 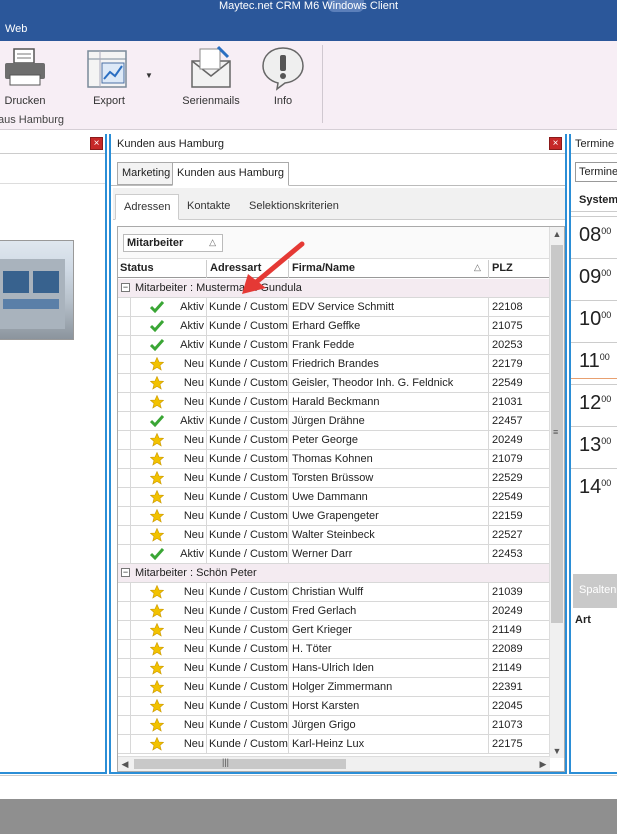 What do you see at coordinates (594, 361) in the screenshot?
I see `hour-label: 1100` at bounding box center [594, 361].